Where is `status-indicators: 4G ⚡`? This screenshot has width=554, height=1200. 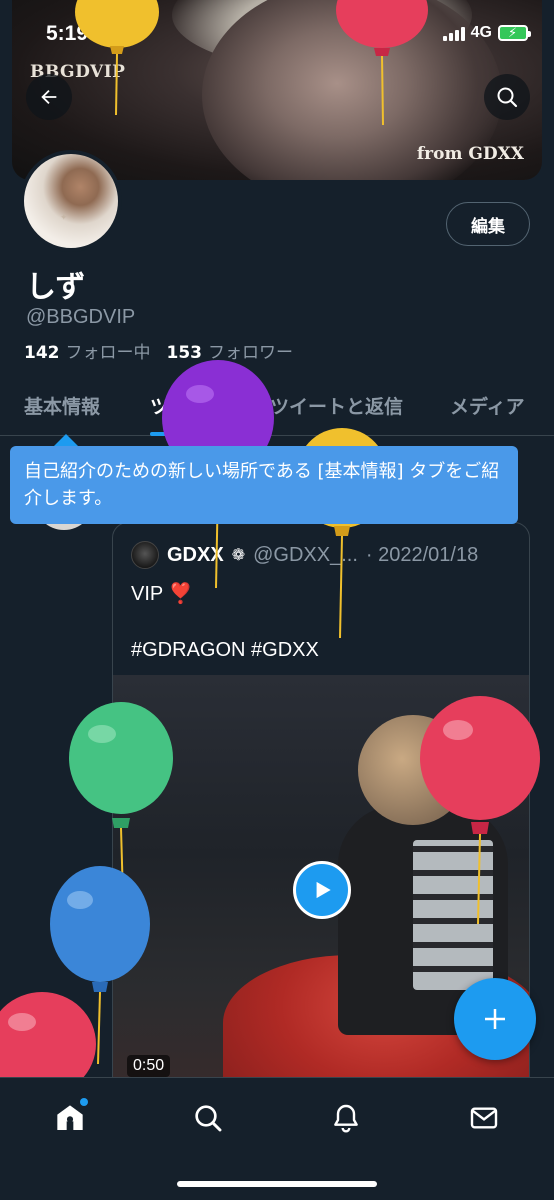
status-indicators: 4G ⚡ is located at coordinates (486, 33).